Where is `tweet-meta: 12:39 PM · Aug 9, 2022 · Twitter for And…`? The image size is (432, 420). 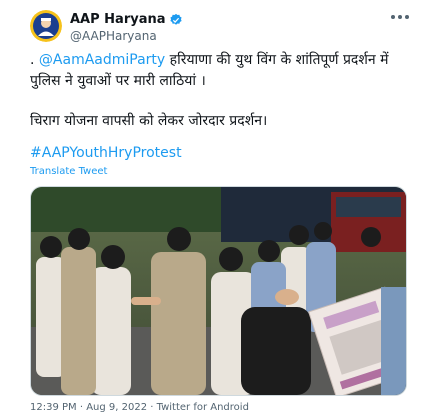
tweet-meta: 12:39 PM · Aug 9, 2022 · Twitter for And… is located at coordinates (139, 407).